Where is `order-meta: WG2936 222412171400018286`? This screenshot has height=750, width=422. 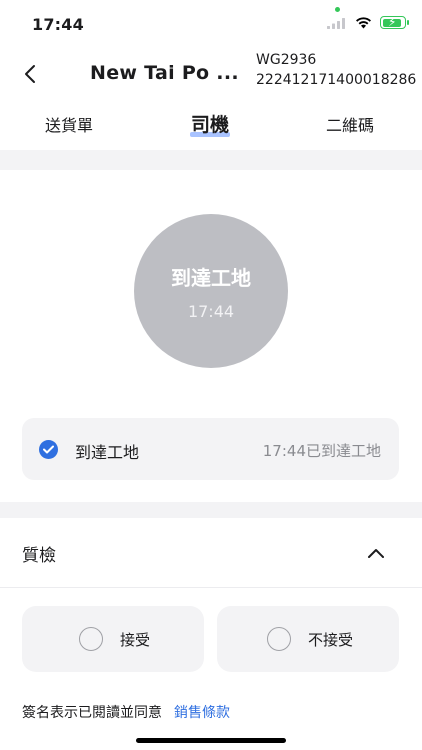
order-meta: WG2936 222412171400018286 is located at coordinates (336, 70).